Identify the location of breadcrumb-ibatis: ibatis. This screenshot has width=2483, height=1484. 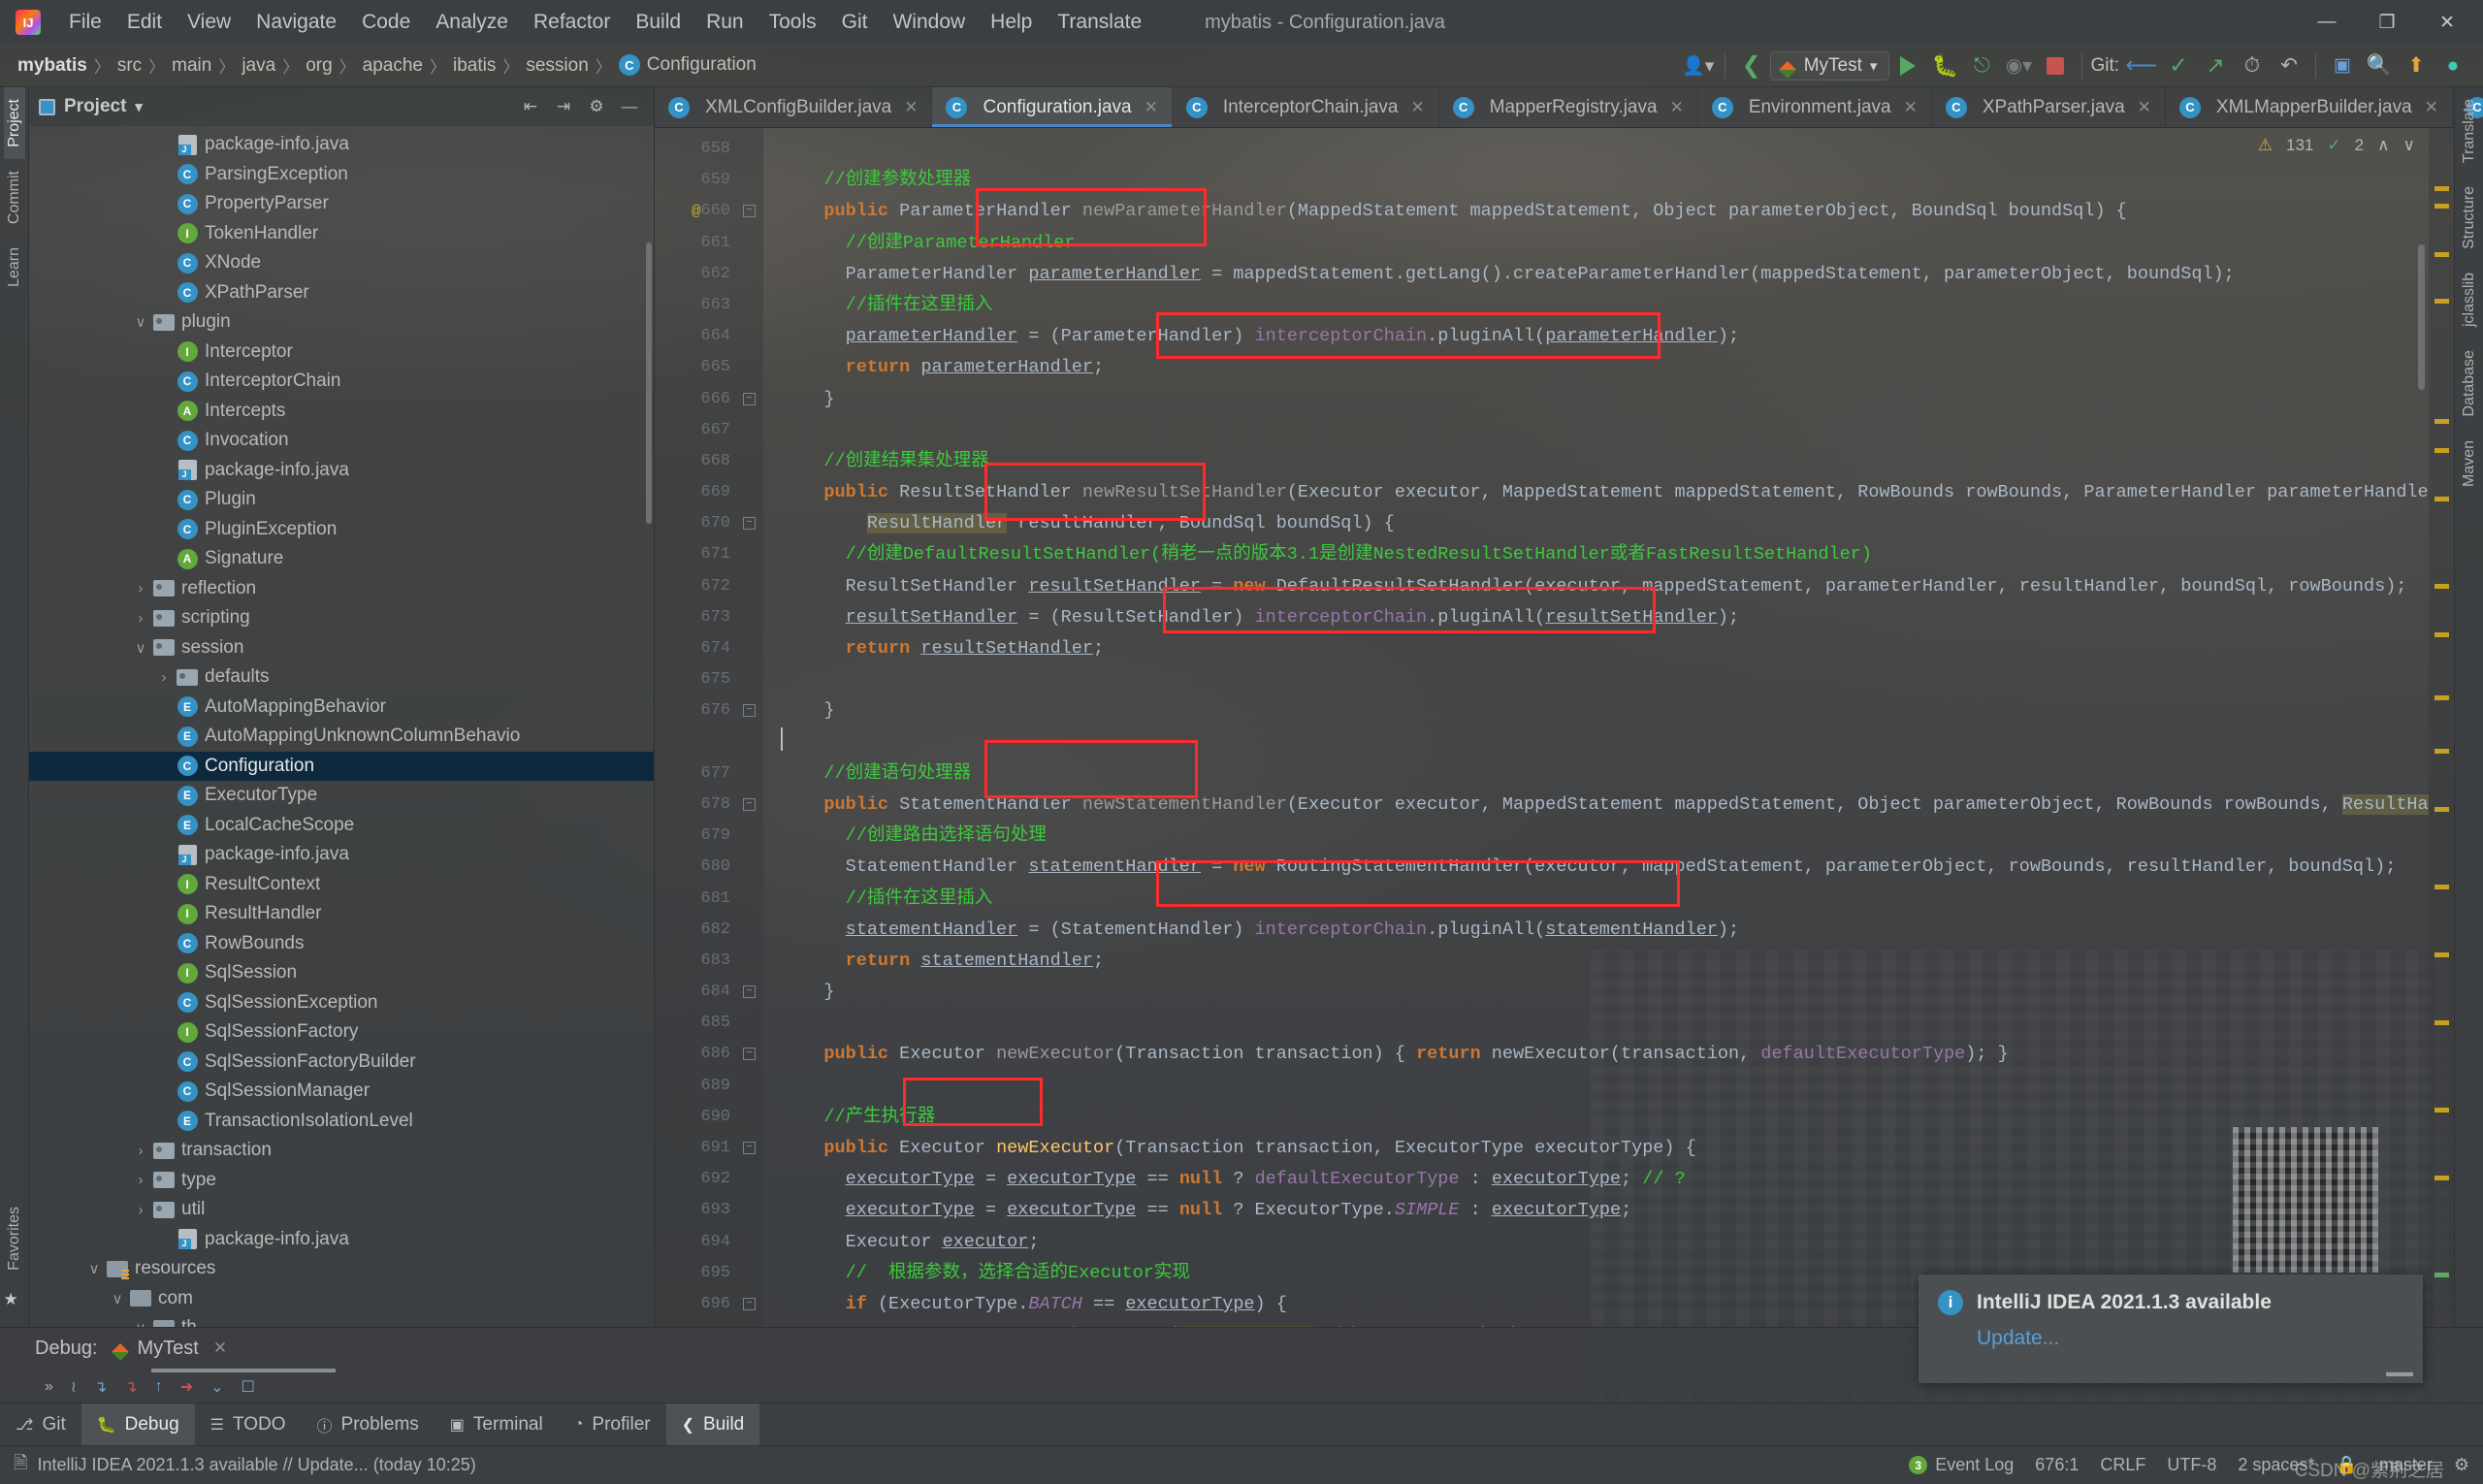
(474, 66).